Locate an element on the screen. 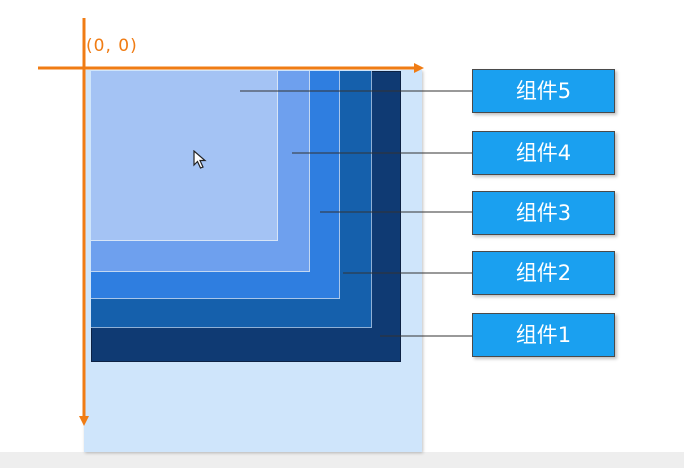 The height and width of the screenshot is (468, 684). component-1-button: 组件1 is located at coordinates (543, 335).